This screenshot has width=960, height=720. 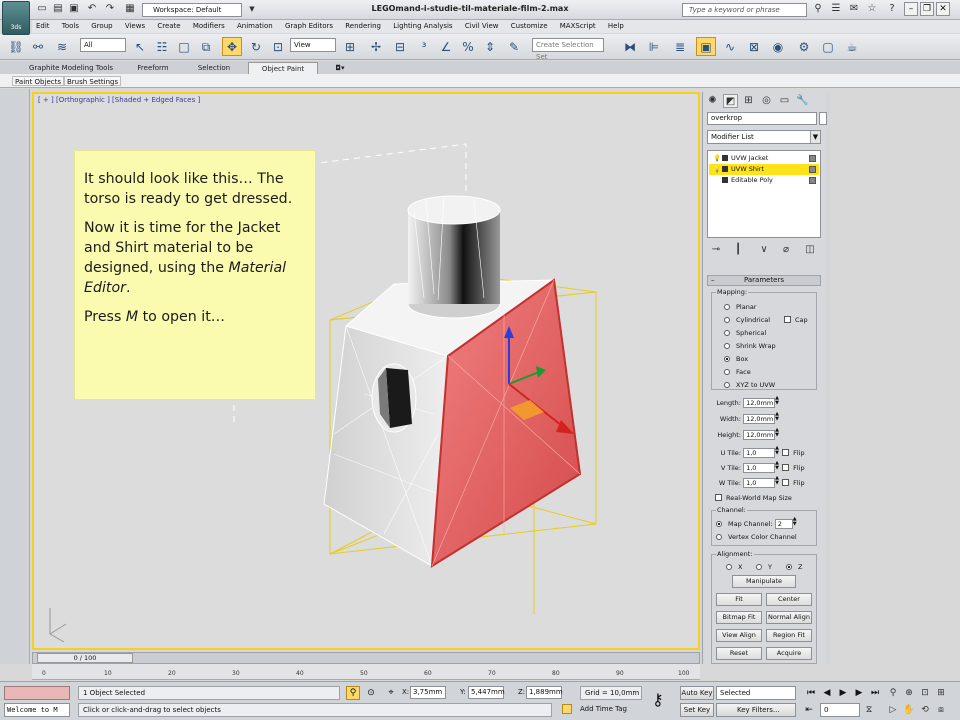 What do you see at coordinates (283, 68) in the screenshot?
I see `tab-object-paint: Object Paint` at bounding box center [283, 68].